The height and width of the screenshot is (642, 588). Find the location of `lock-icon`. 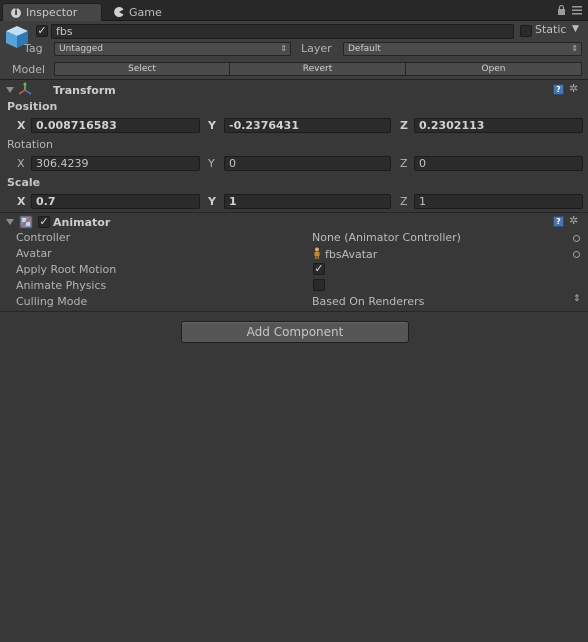

lock-icon is located at coordinates (561, 11).